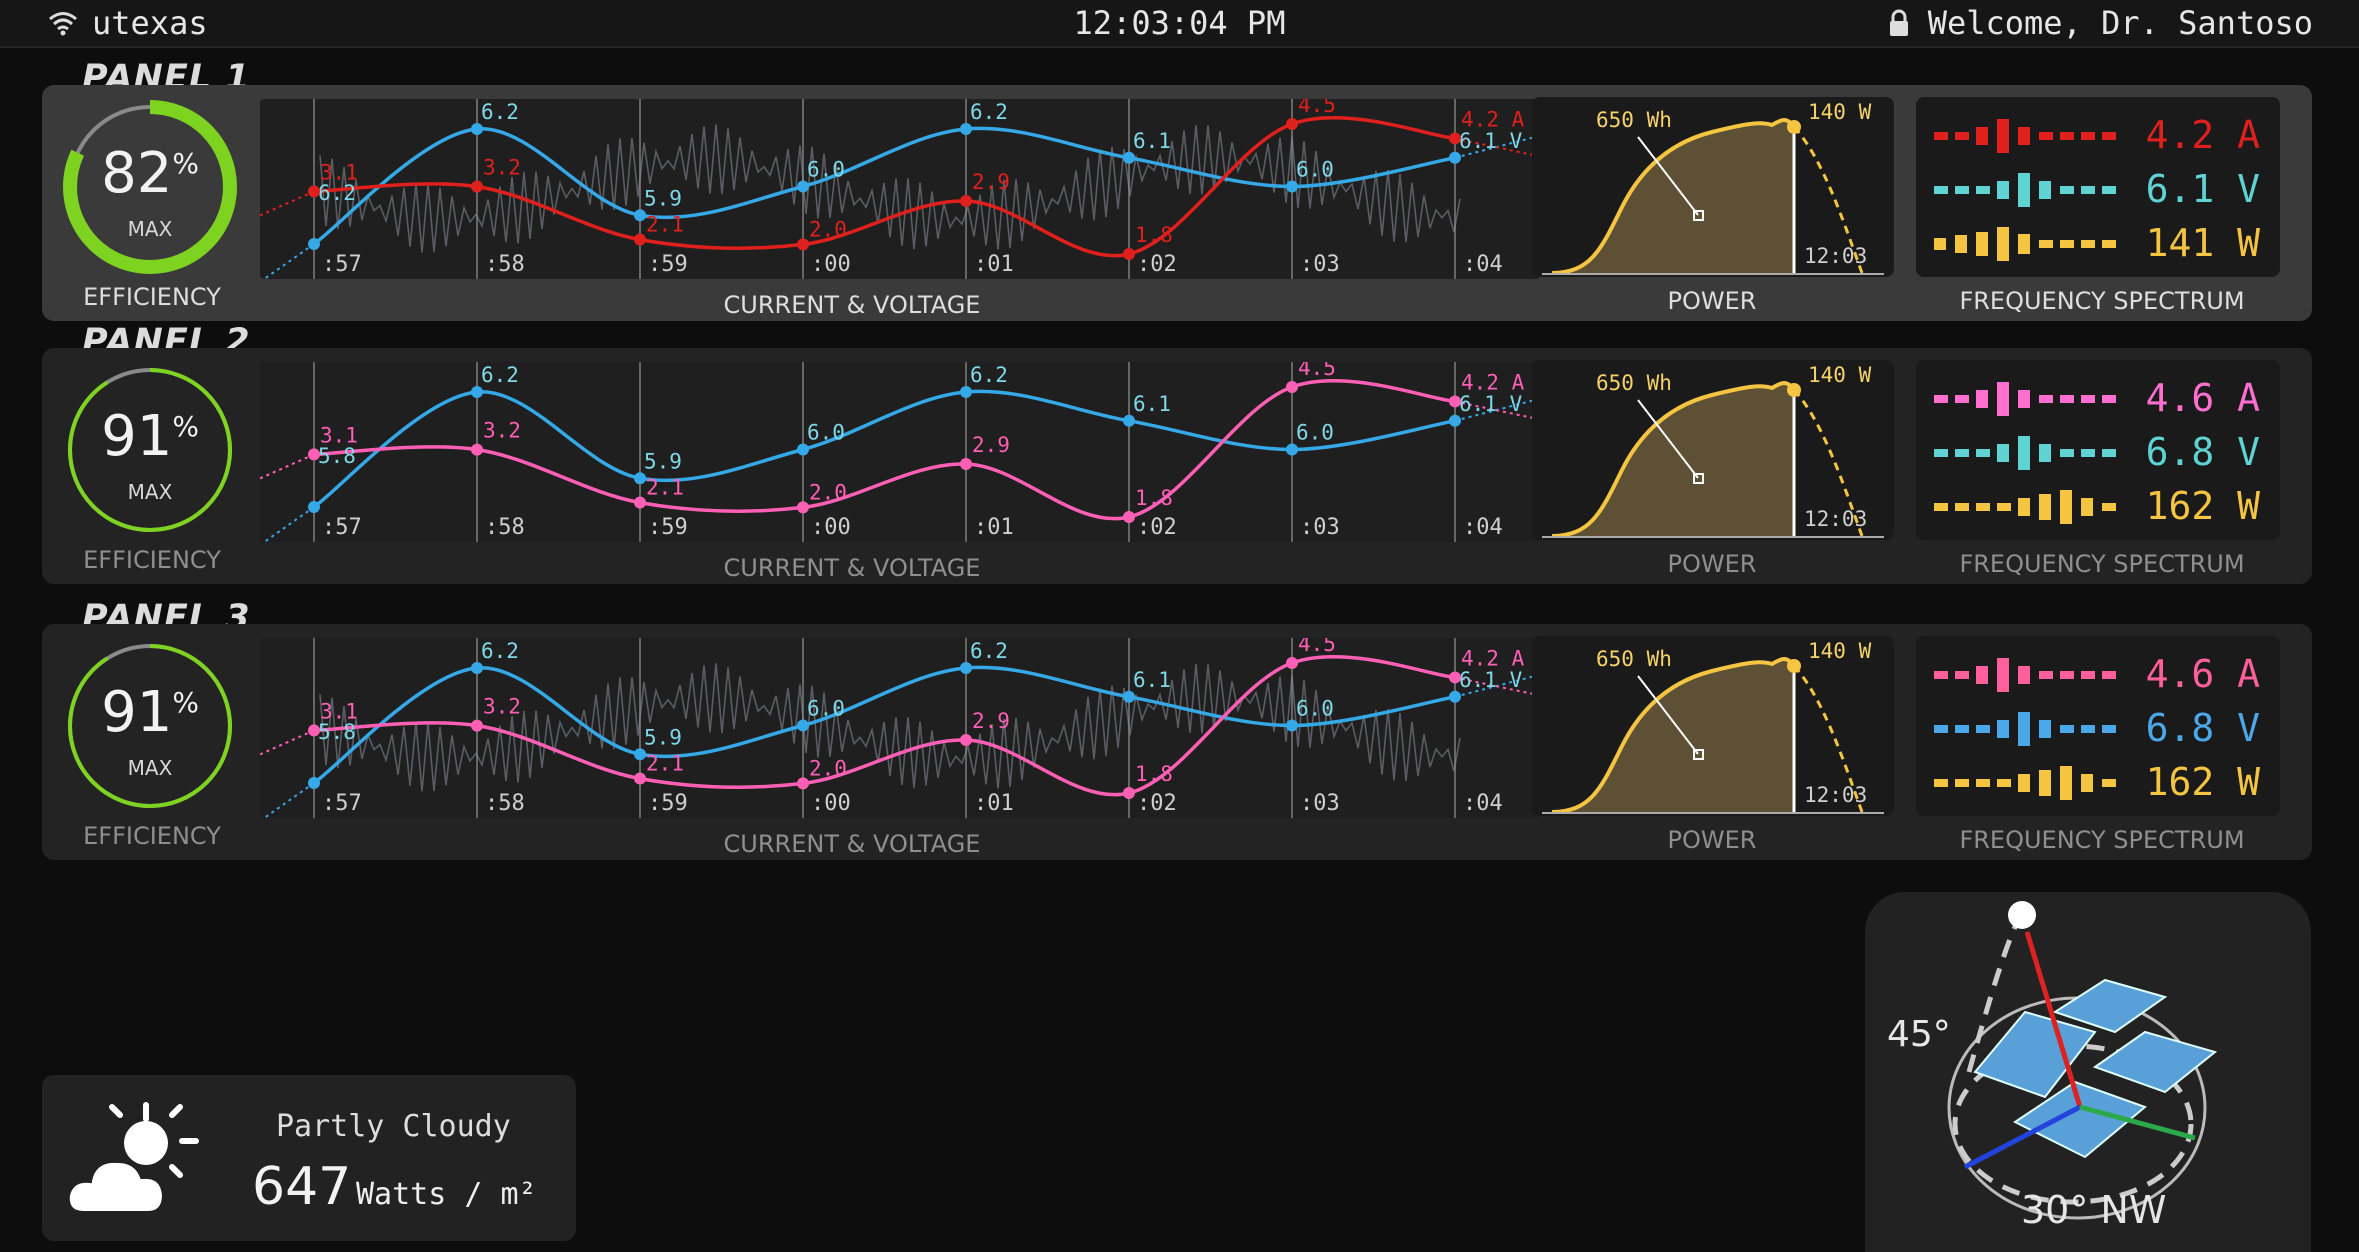  I want to click on efficiency-max-label: MAX, so click(150, 492).